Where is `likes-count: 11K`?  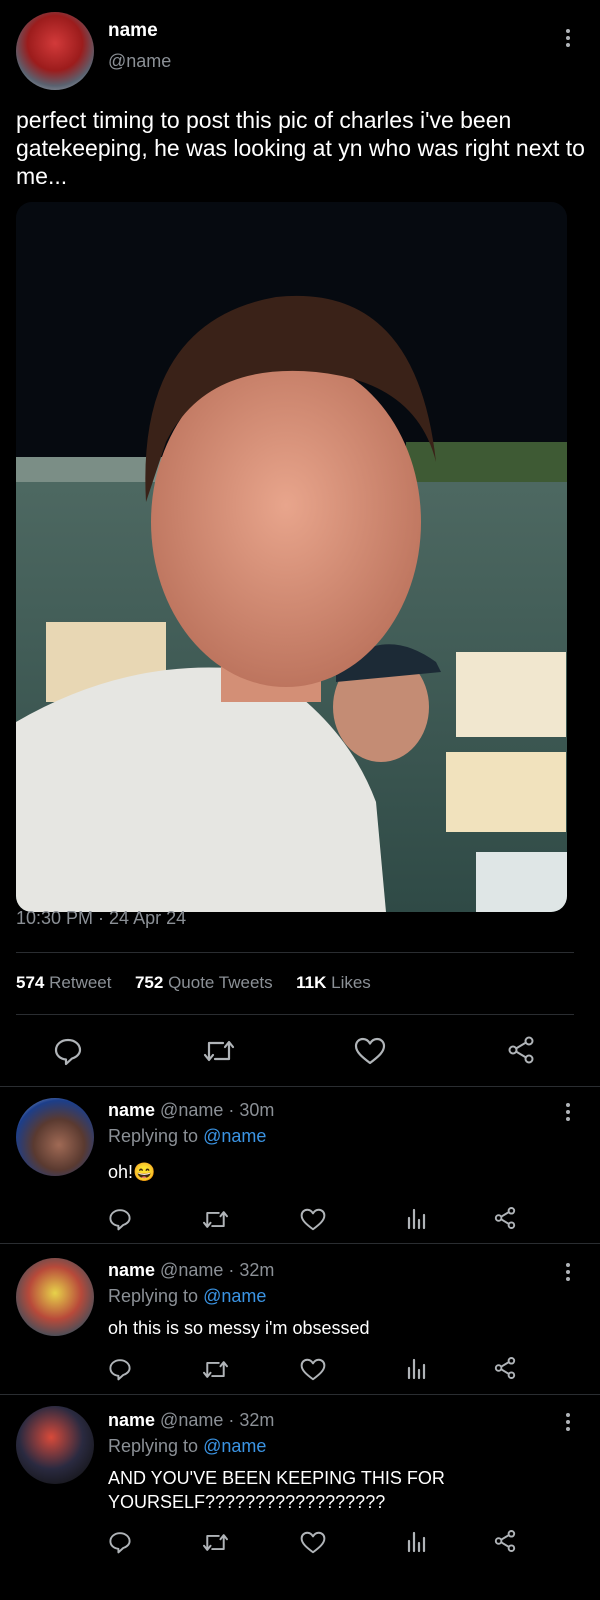 likes-count: 11K is located at coordinates (311, 982).